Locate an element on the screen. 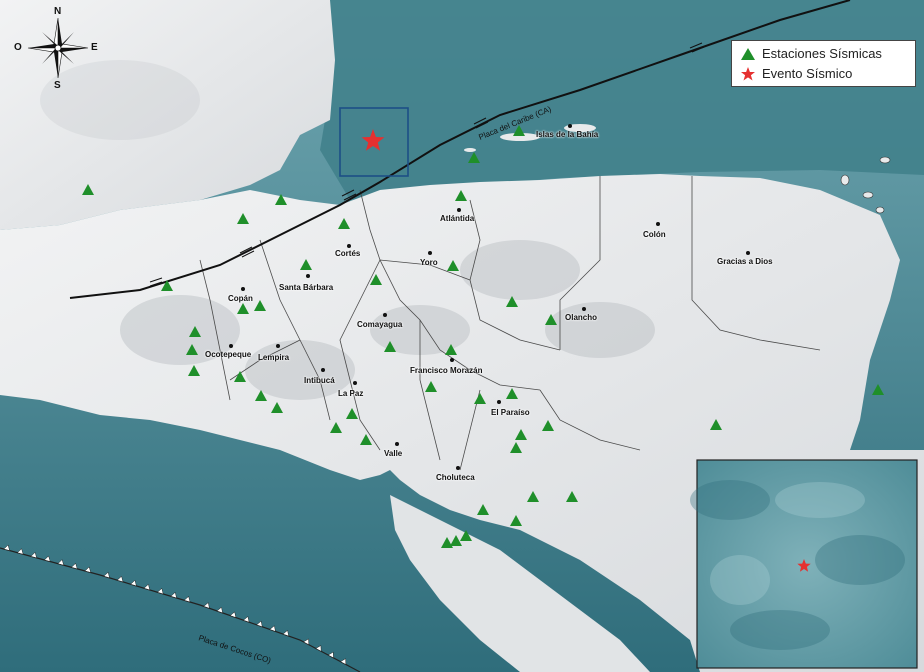  place-label: Islas de la Bahía is located at coordinates (567, 134).